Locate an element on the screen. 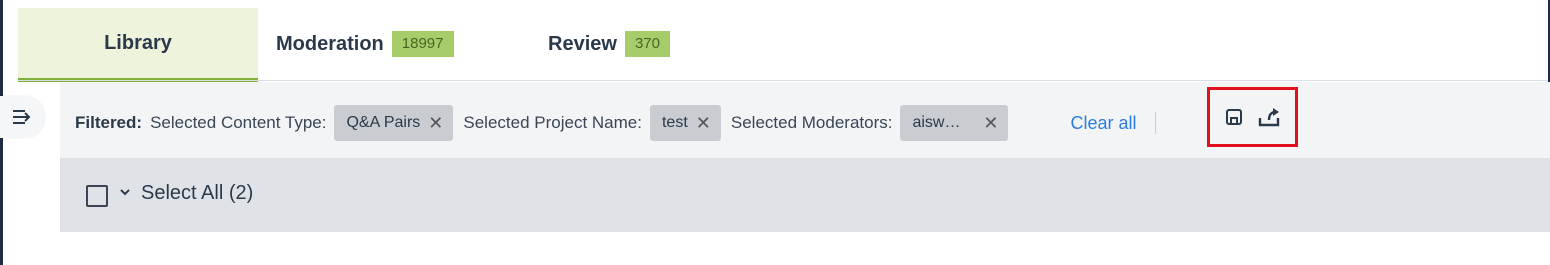 This screenshot has height=265, width=1550. project-name-chip-value: test is located at coordinates (674, 122).